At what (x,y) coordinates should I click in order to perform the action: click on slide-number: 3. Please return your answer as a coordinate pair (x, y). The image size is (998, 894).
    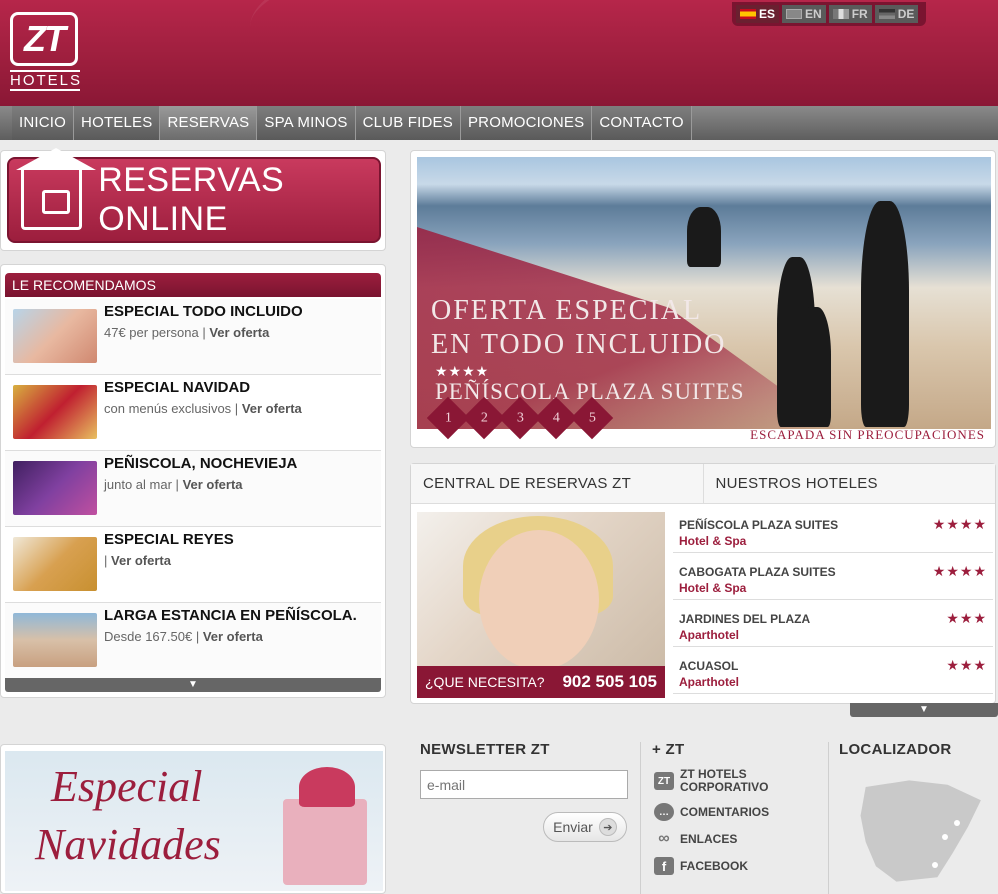
    Looking at the image, I should click on (520, 417).